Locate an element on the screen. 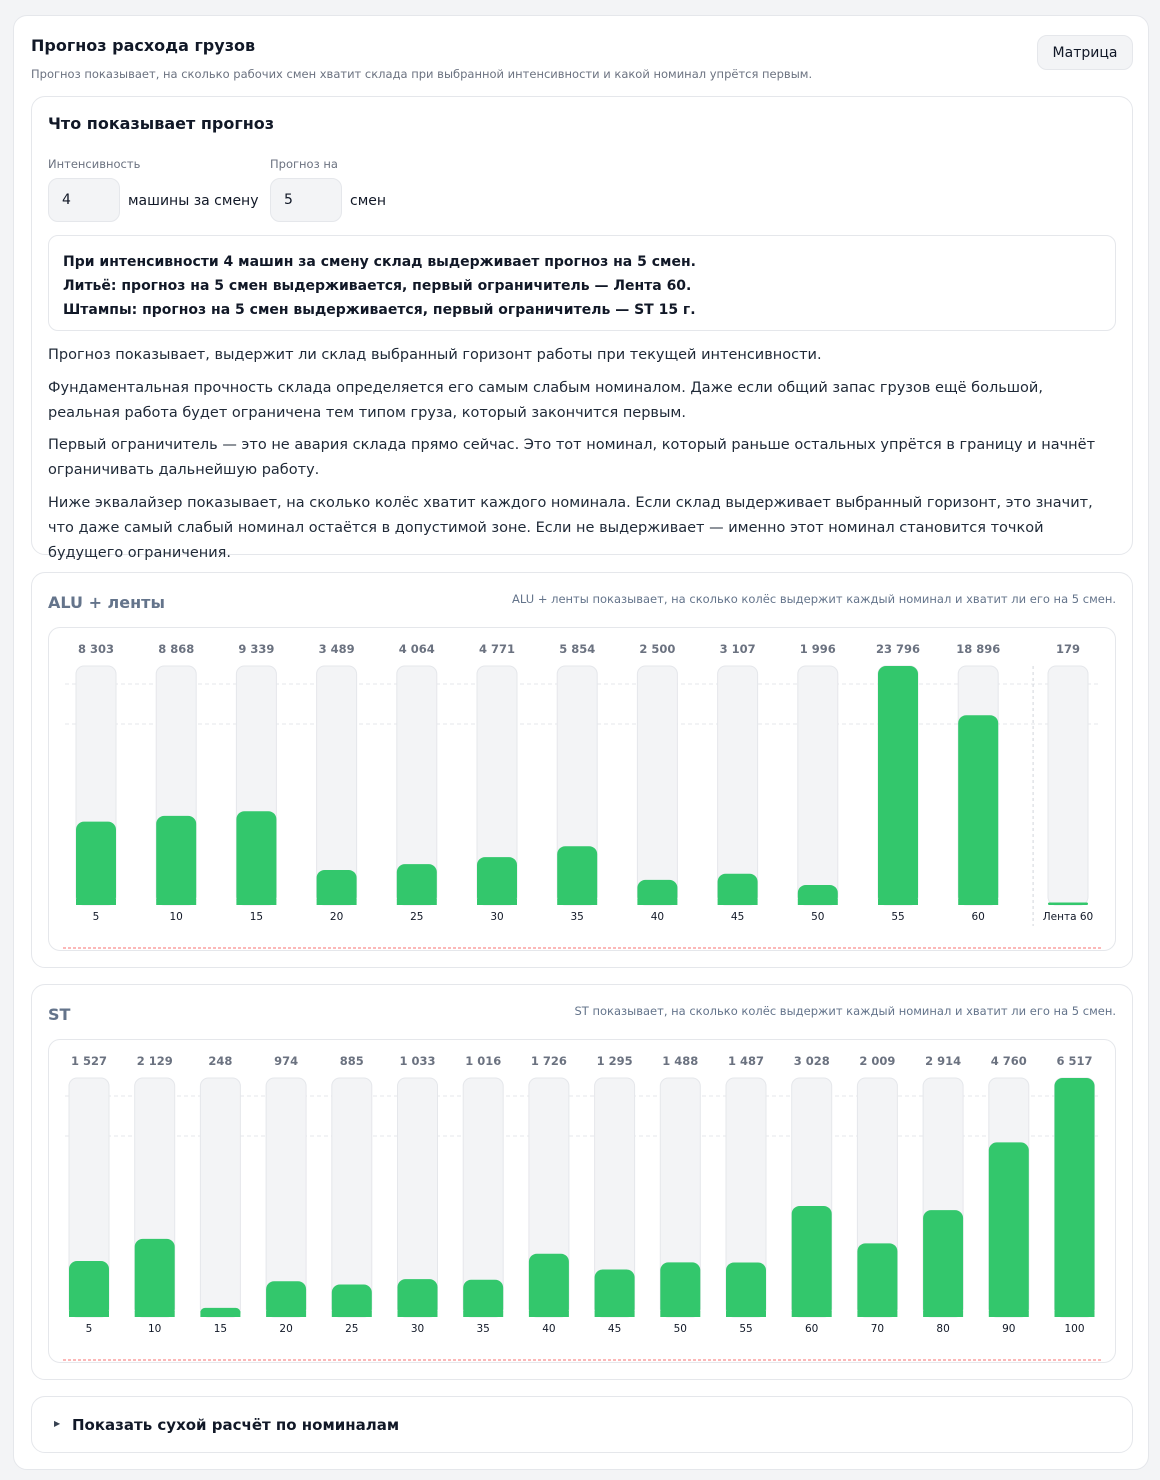 The height and width of the screenshot is (1480, 1160). category-label: 55 is located at coordinates (897, 917).